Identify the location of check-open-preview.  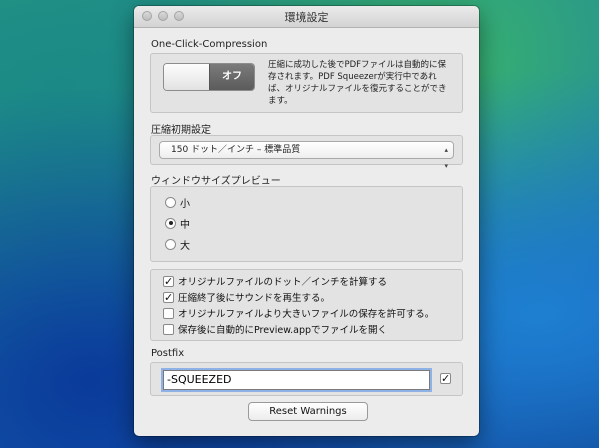
(168, 329).